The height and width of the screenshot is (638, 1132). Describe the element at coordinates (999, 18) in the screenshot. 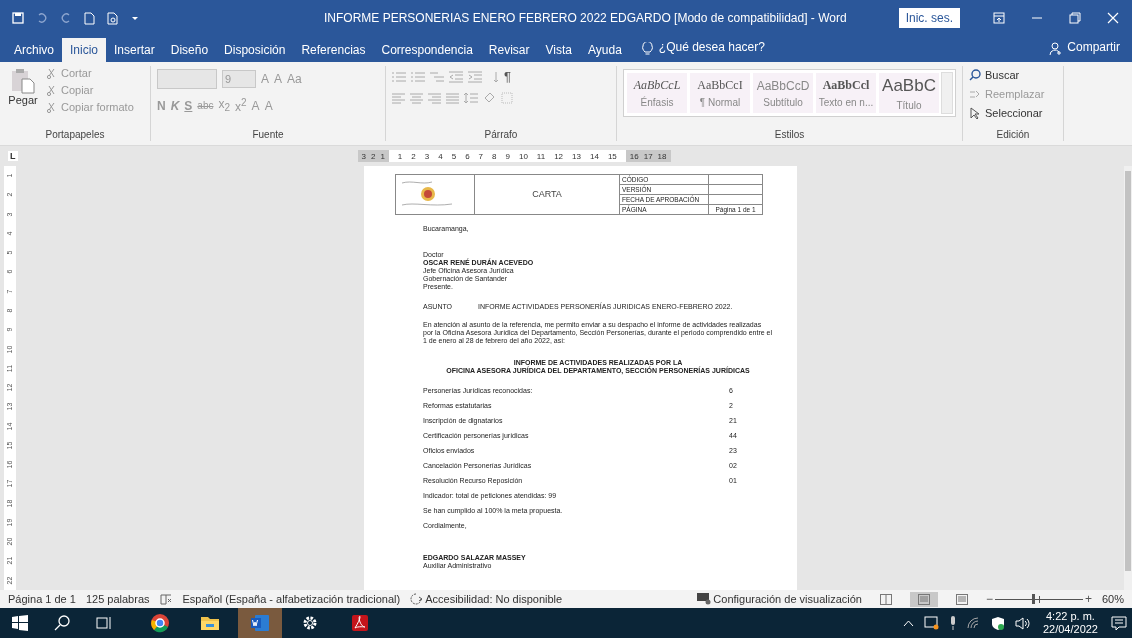

I see `ribbon-display-icon` at that location.